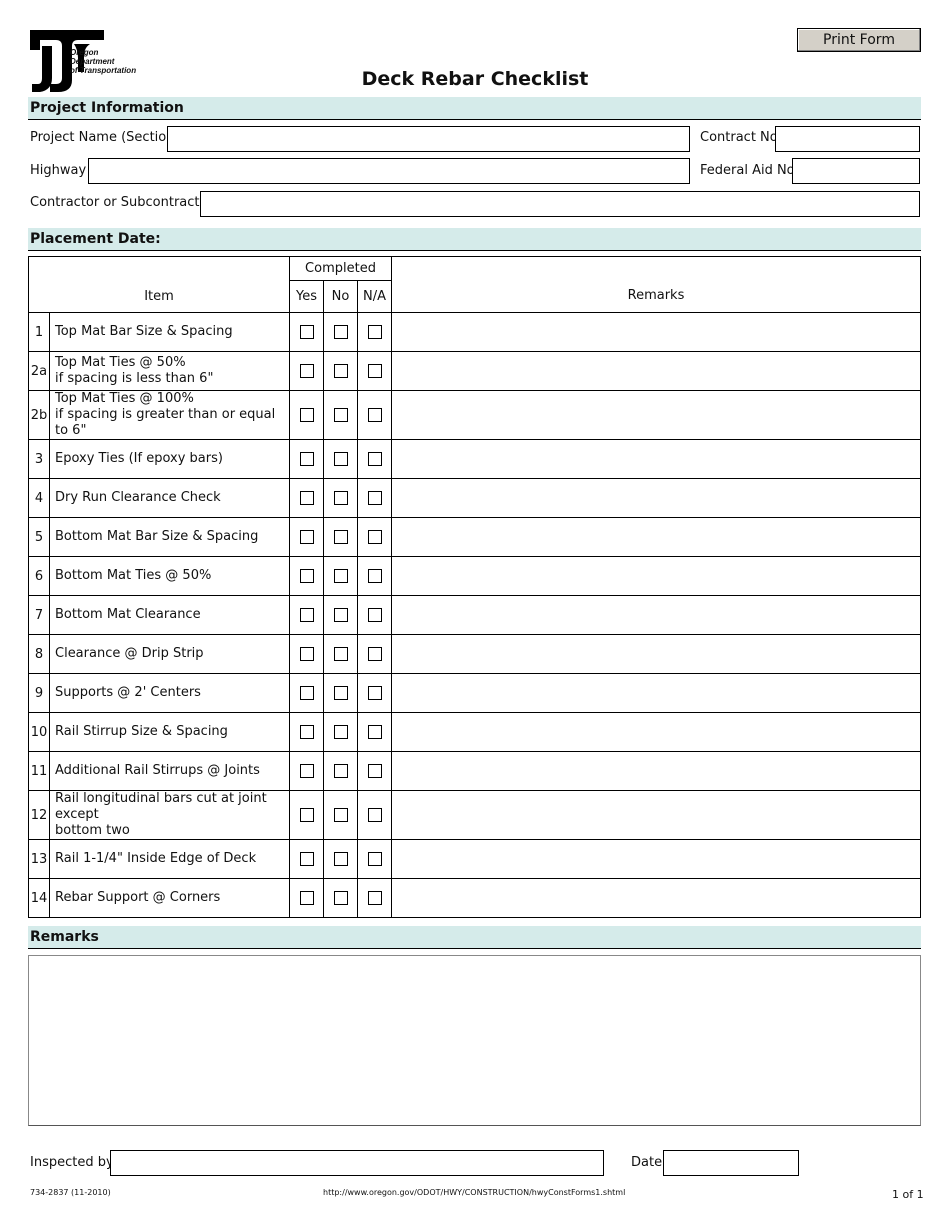  I want to click on date-field, so click(731, 1163).